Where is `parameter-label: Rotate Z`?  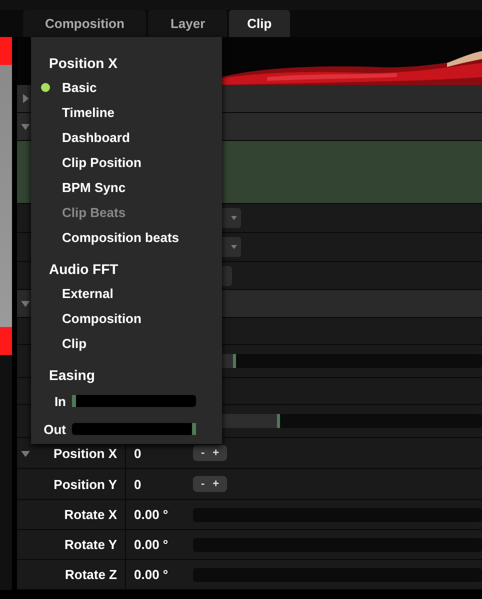
parameter-label: Rotate Z is located at coordinates (91, 574).